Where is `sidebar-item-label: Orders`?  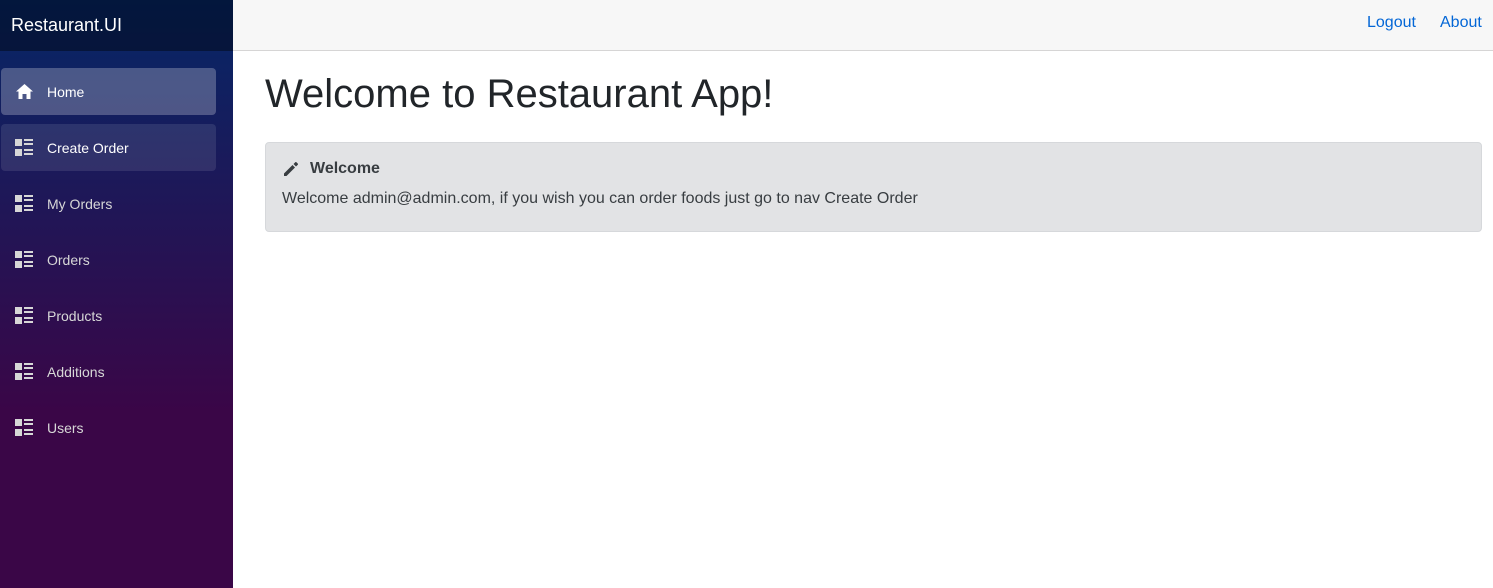 sidebar-item-label: Orders is located at coordinates (68, 259).